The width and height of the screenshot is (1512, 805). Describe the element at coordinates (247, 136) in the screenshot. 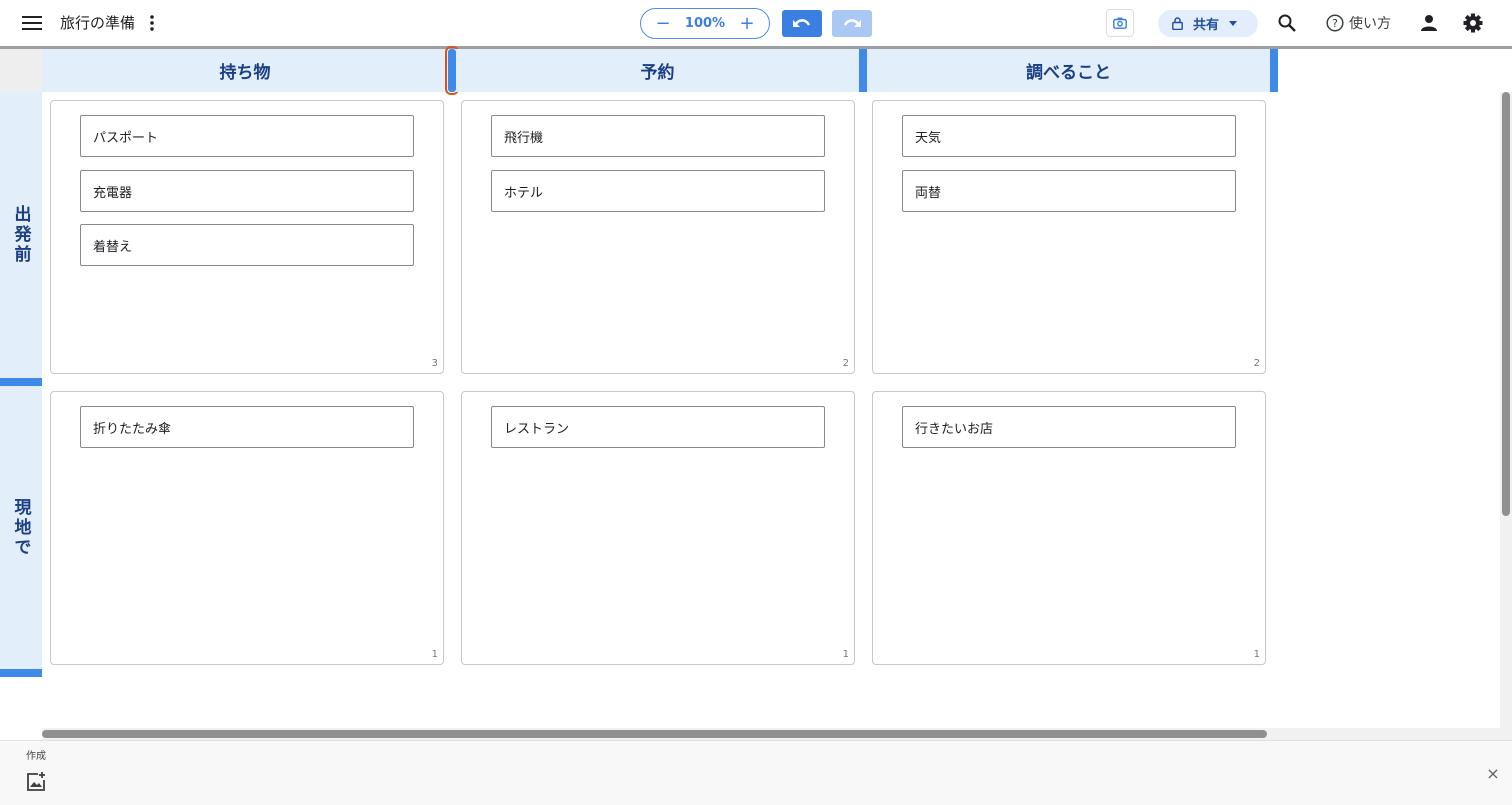

I see `card: パスポート` at that location.